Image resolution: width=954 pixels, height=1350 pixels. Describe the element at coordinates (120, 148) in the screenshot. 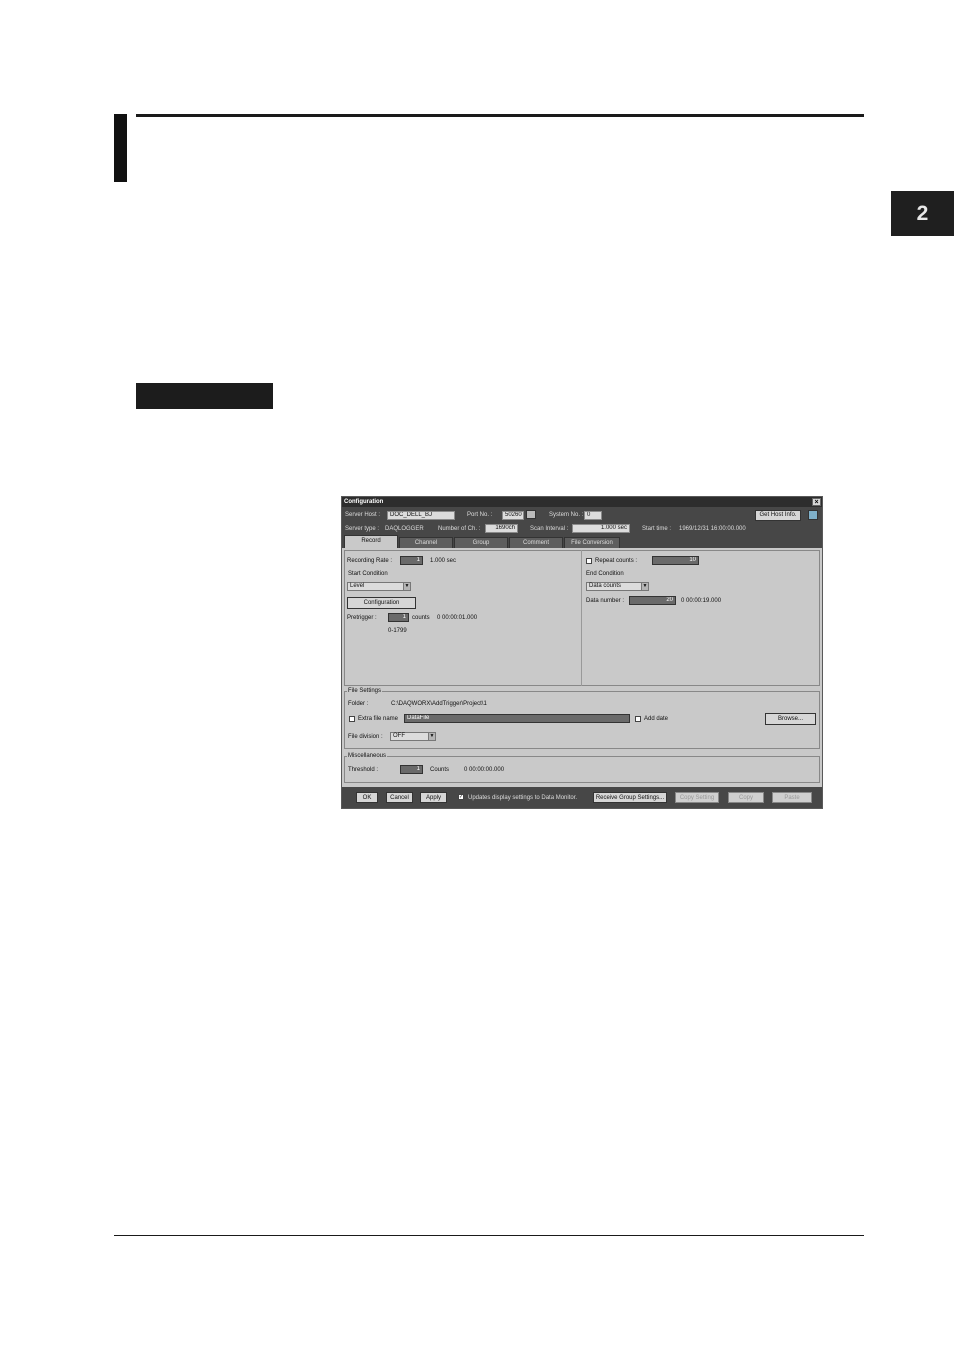

I see `chapter-marker-bar` at that location.